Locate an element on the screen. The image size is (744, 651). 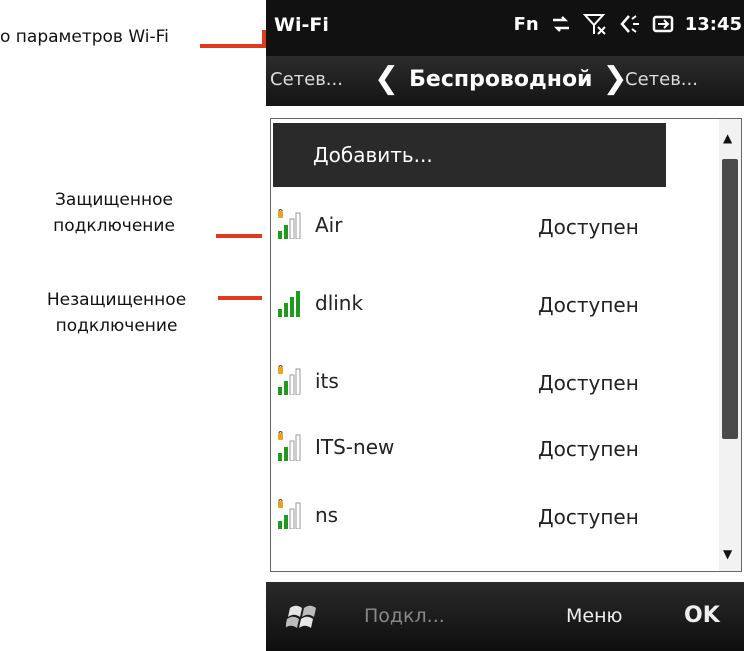
annotation-secure: Защищенное подключение is located at coordinates (114, 213).